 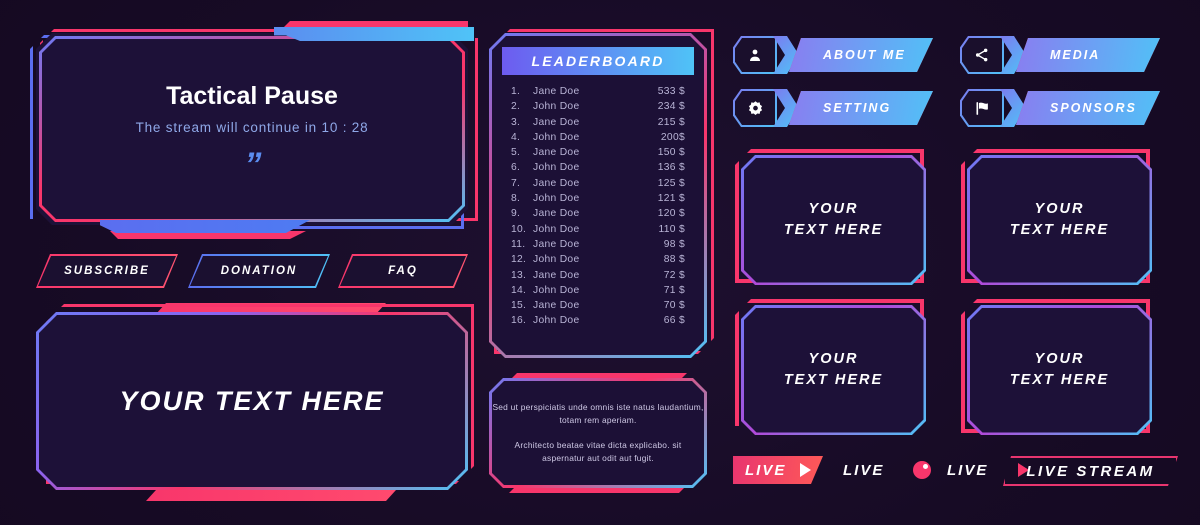 I want to click on leaderboard-amount: 215 $, so click(x=671, y=122).